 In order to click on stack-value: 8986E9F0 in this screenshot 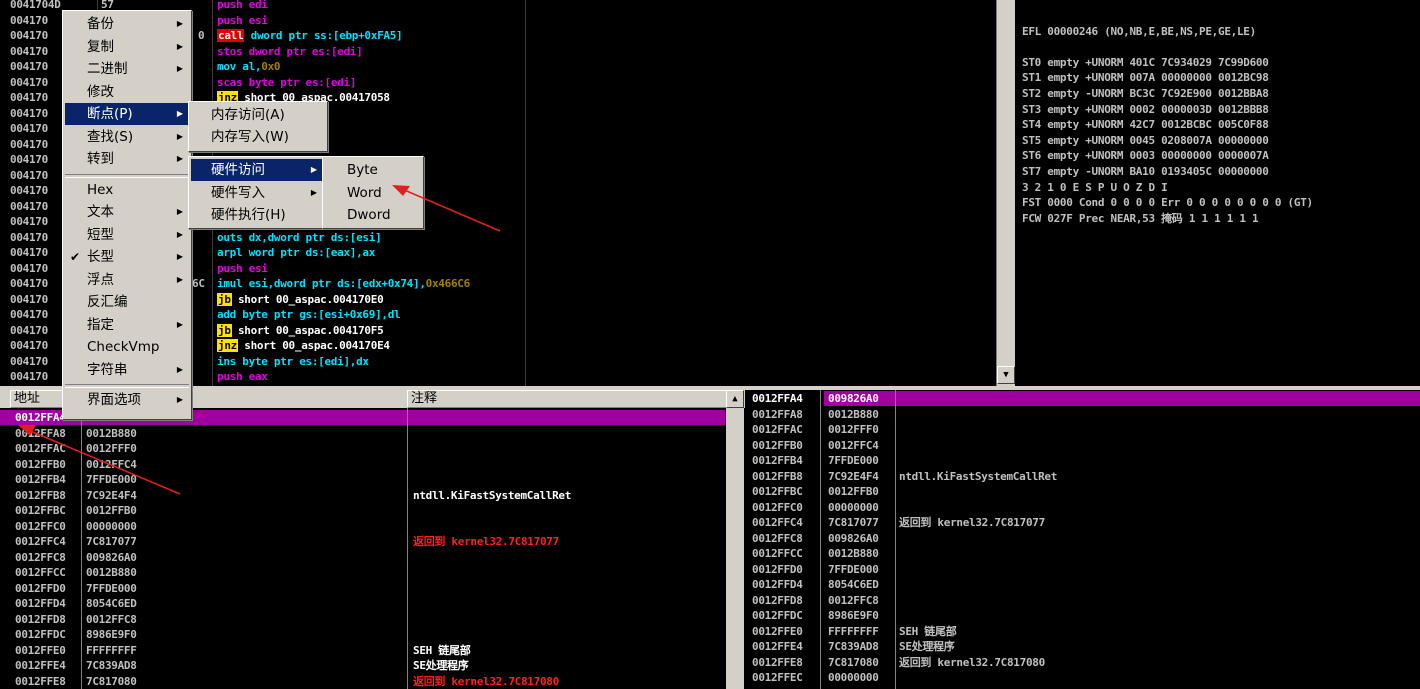, I will do `click(853, 616)`.